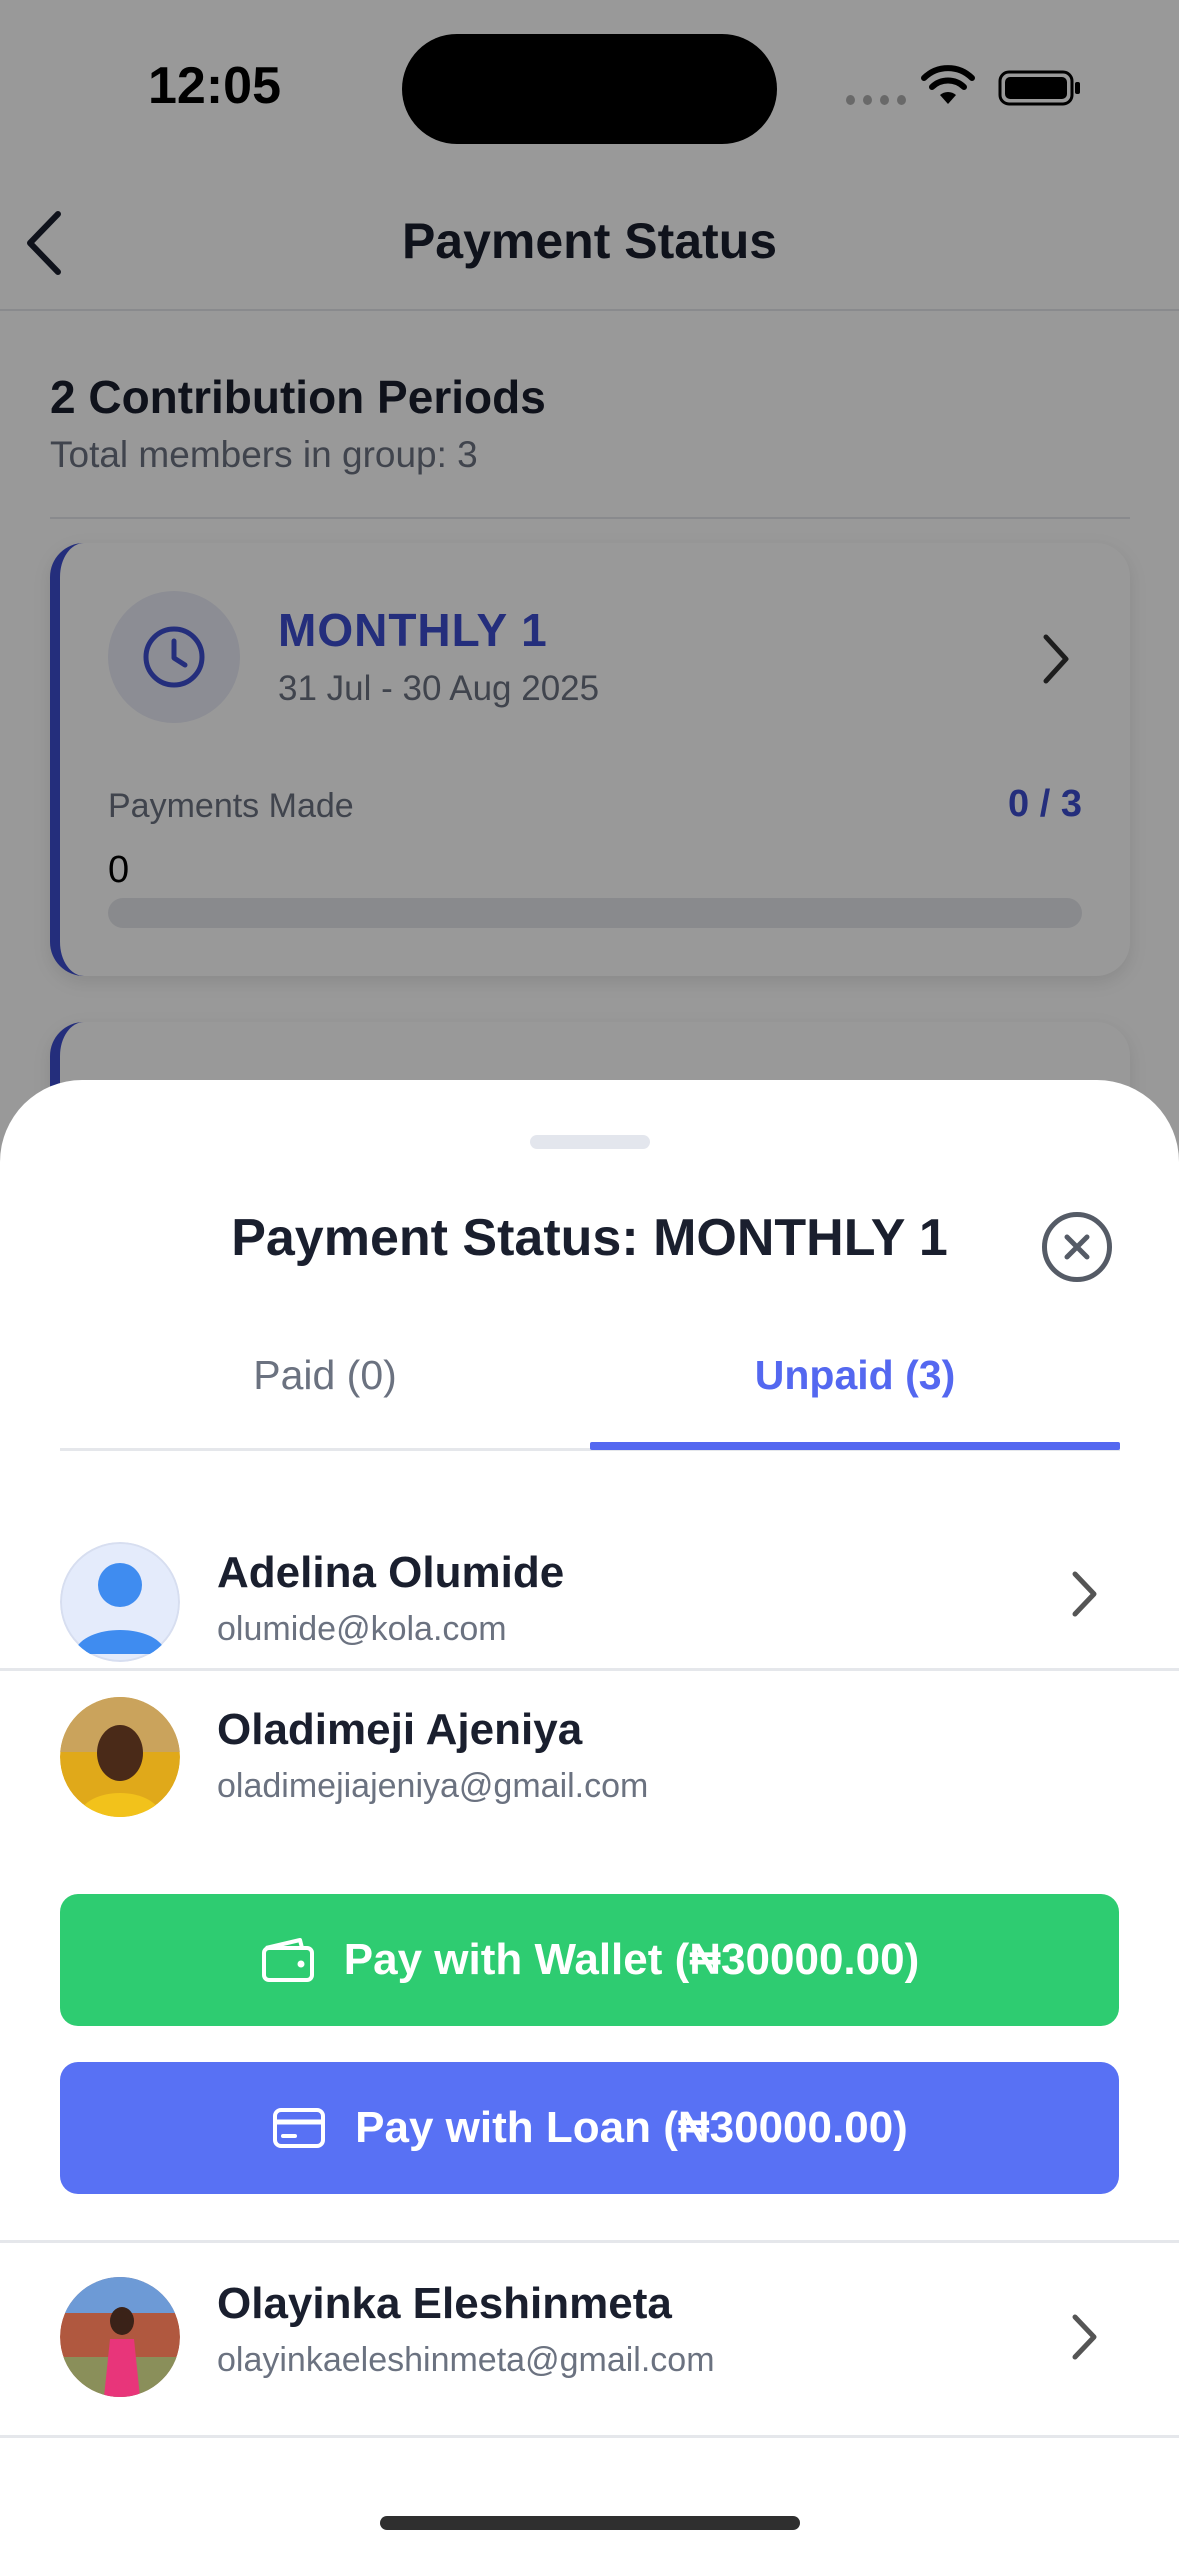 This screenshot has width=1179, height=2556. I want to click on home-indicator, so click(590, 2523).